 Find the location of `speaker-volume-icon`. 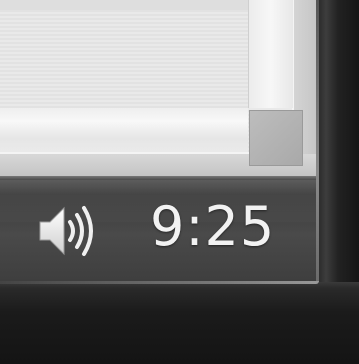

speaker-volume-icon is located at coordinates (66, 231).